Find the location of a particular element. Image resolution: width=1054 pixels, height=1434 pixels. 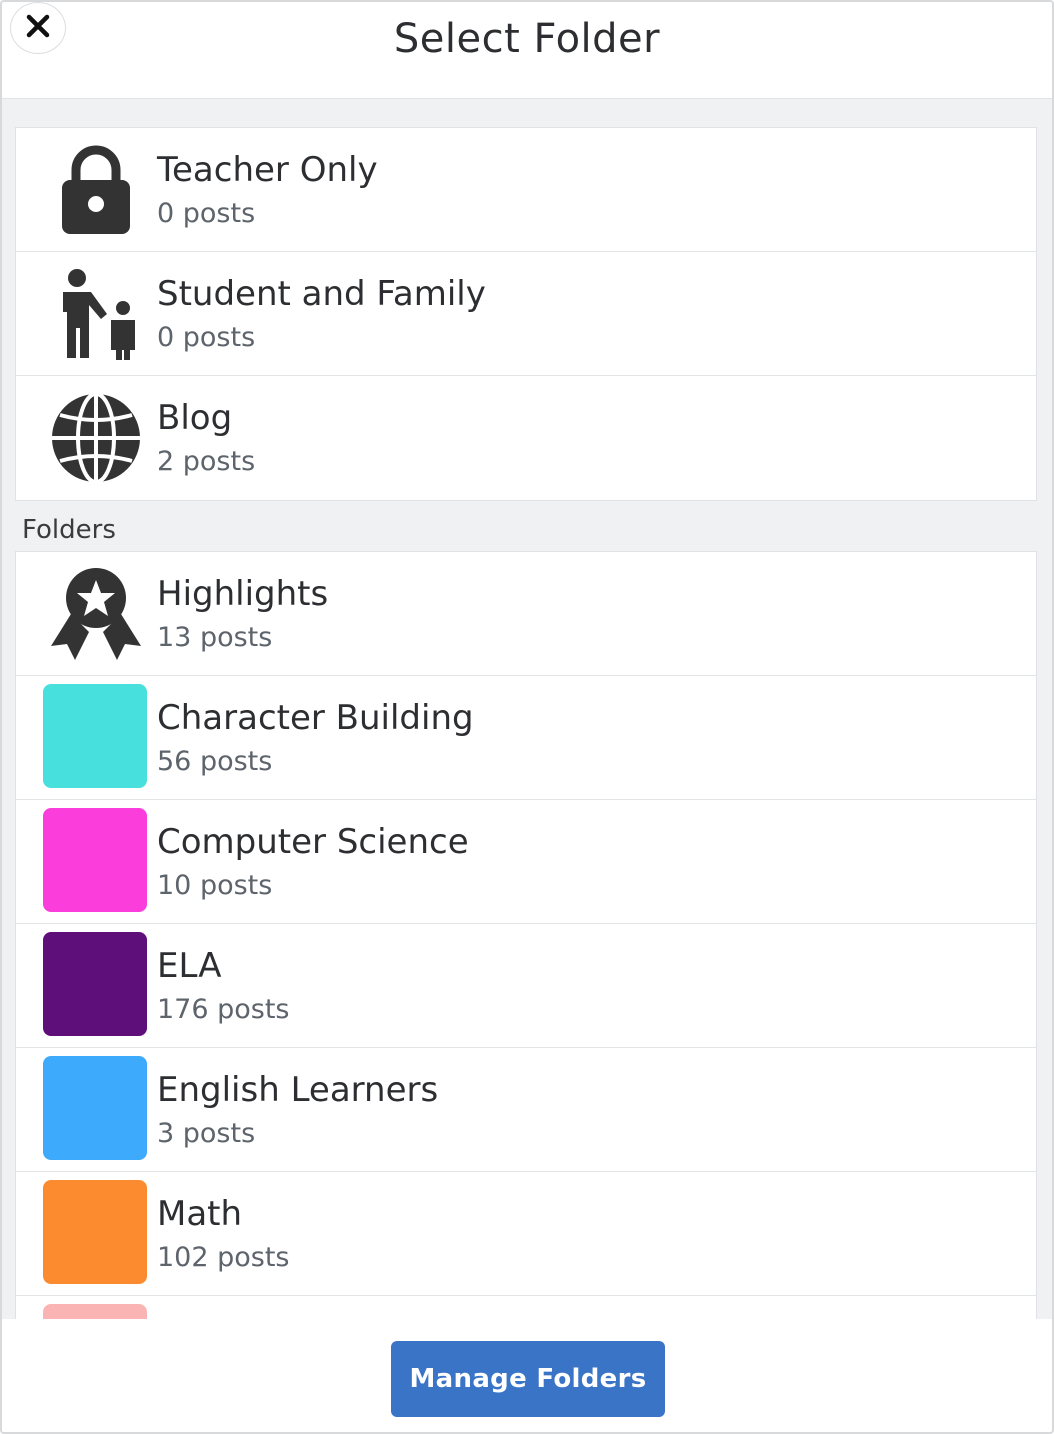

folder-name: English Learners is located at coordinates (298, 1090).